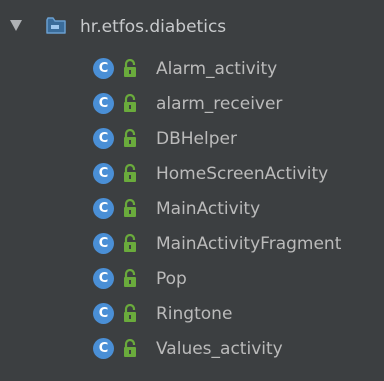 This screenshot has height=381, width=384. Describe the element at coordinates (217, 69) in the screenshot. I see `class-name: Alarm_activity` at that location.